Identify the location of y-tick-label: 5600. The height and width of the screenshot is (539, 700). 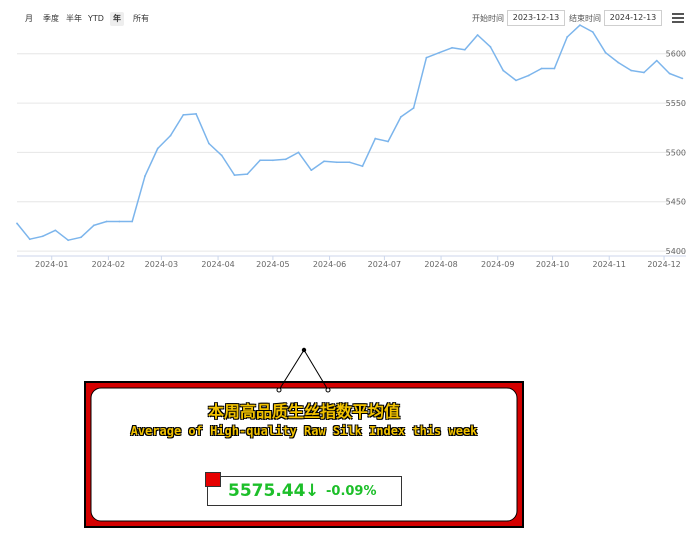
(676, 54).